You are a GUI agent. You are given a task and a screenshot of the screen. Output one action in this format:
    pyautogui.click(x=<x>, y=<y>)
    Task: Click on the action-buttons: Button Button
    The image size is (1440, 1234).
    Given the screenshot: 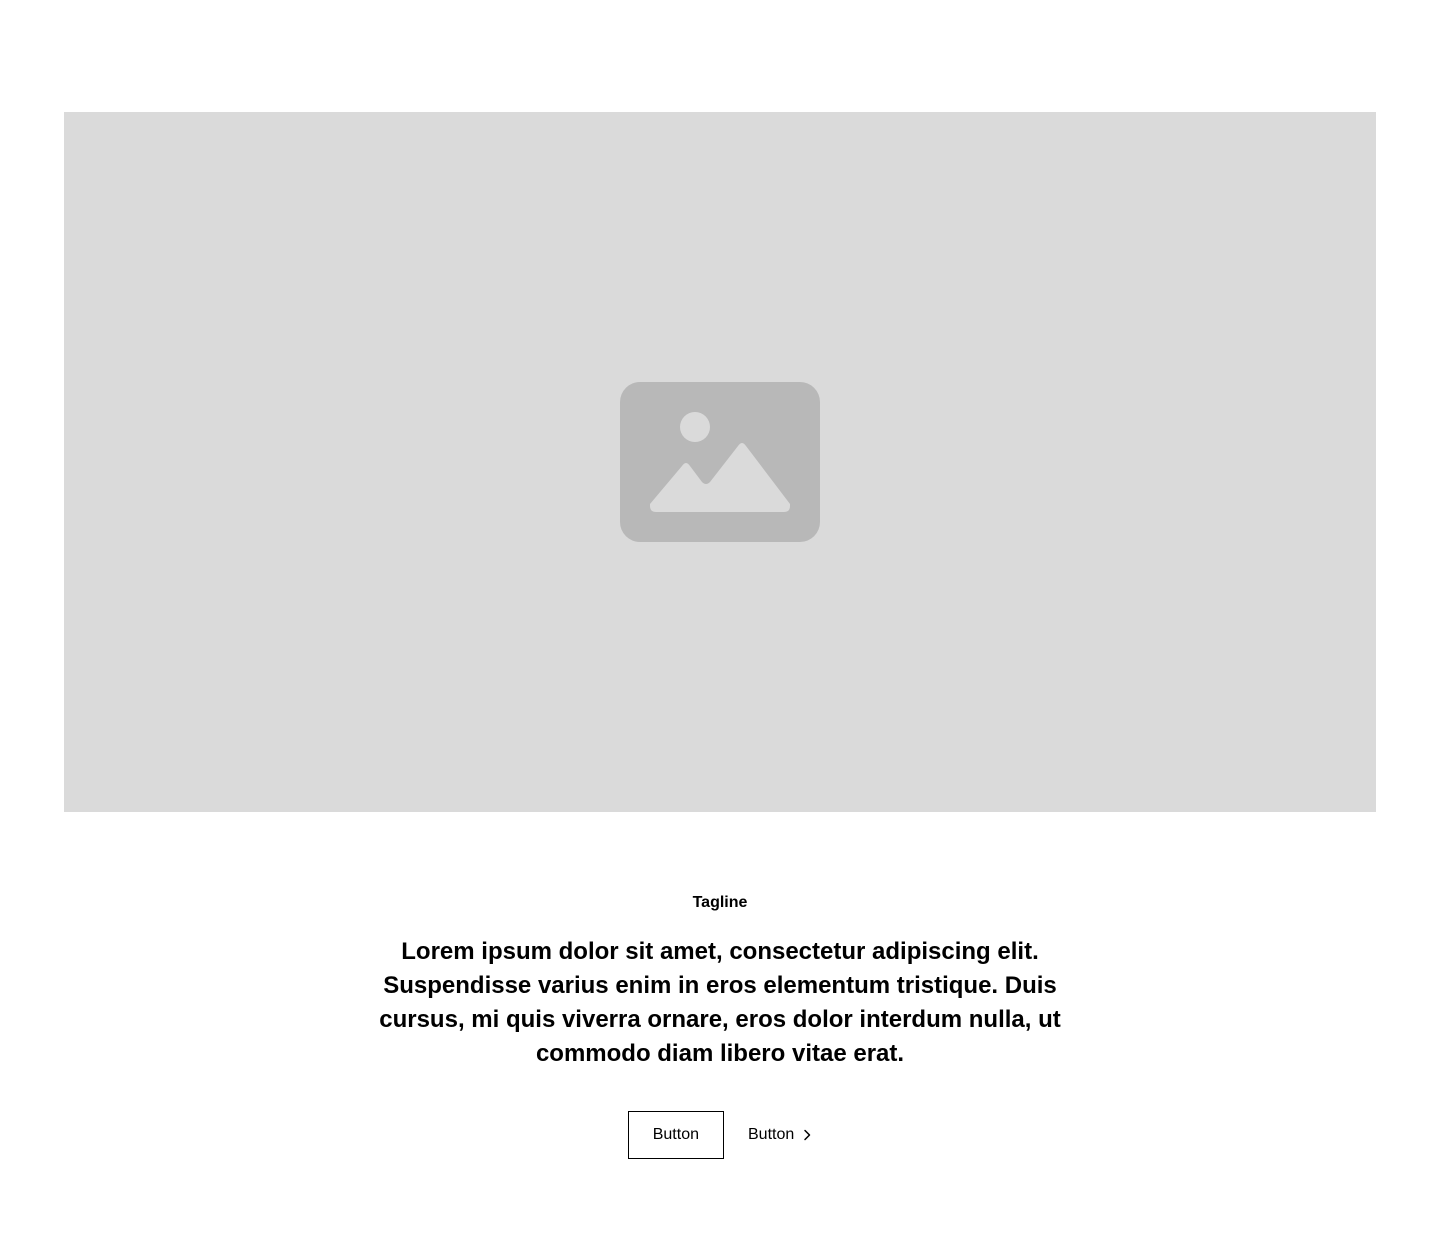 What is the action you would take?
    pyautogui.click(x=720, y=1135)
    